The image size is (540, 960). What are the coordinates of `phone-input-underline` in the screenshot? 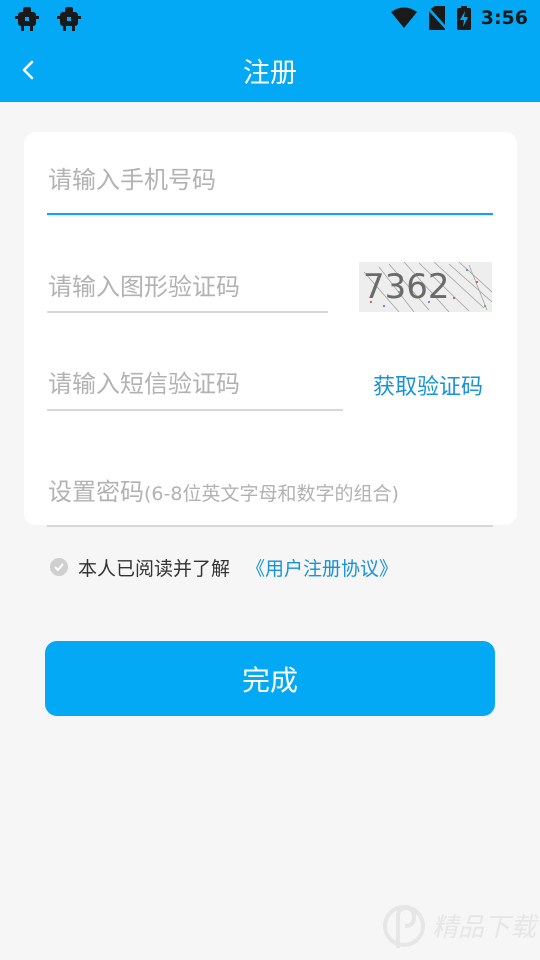 It's located at (270, 214).